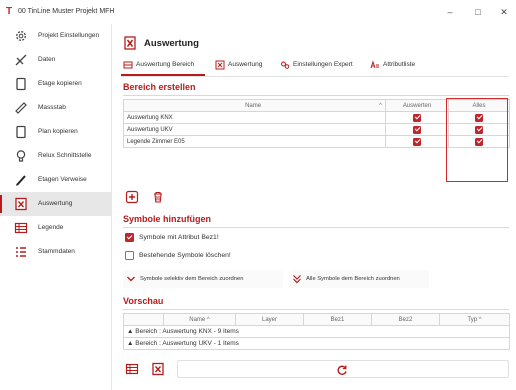 The width and height of the screenshot is (516, 390). What do you see at coordinates (128, 65) in the screenshot?
I see `area-icon` at bounding box center [128, 65].